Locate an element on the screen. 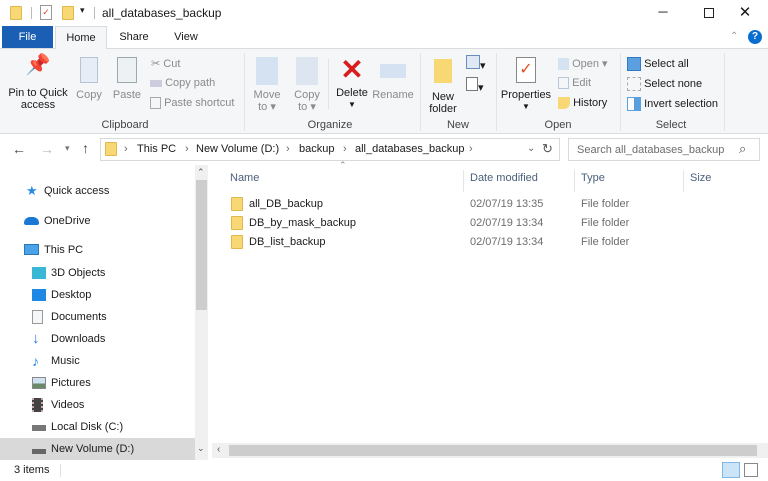 The width and height of the screenshot is (768, 481). properties-quick-icon: ✓ is located at coordinates (46, 12).